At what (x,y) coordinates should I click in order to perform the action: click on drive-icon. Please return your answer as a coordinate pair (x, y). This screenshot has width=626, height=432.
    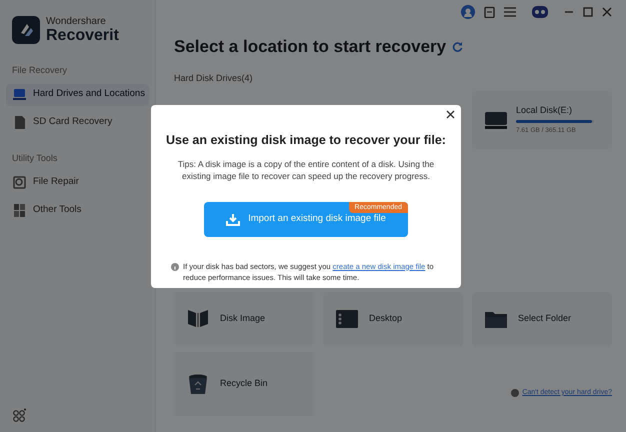
    Looking at the image, I should click on (19, 94).